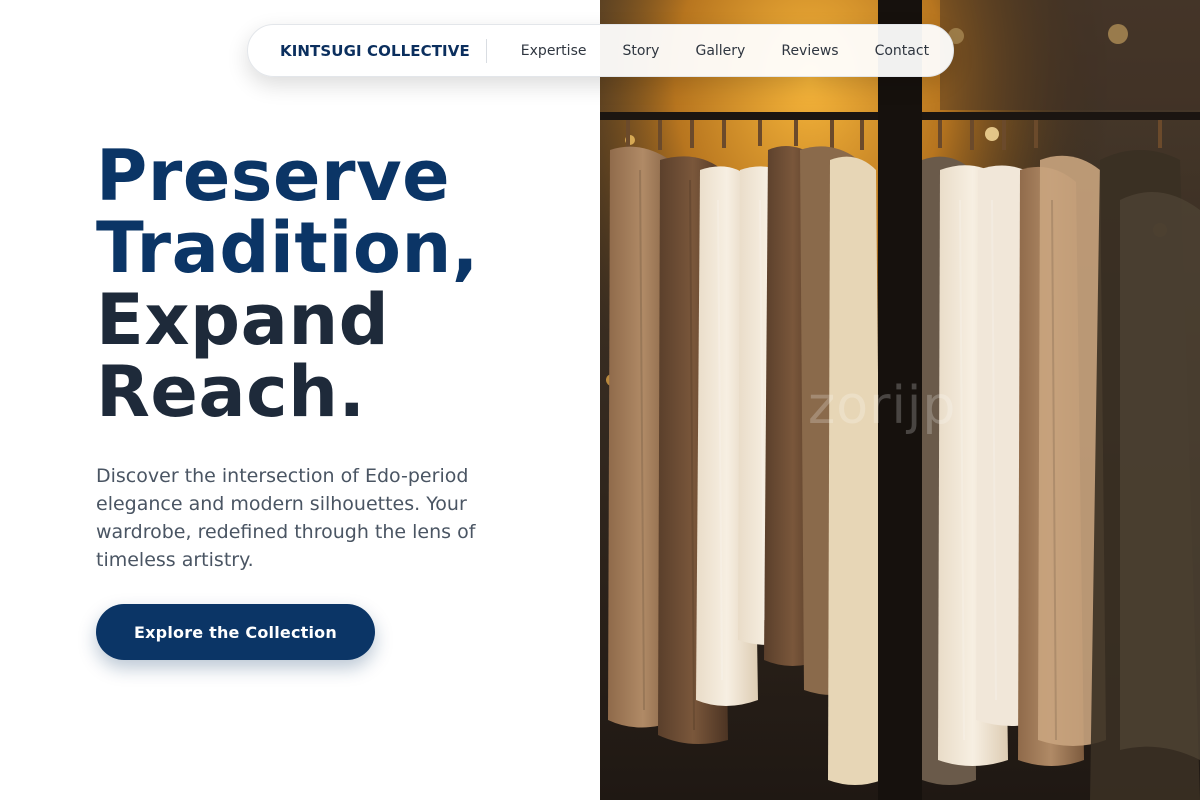  Describe the element at coordinates (287, 248) in the screenshot. I see `headline-line-2: Tradition,` at that location.